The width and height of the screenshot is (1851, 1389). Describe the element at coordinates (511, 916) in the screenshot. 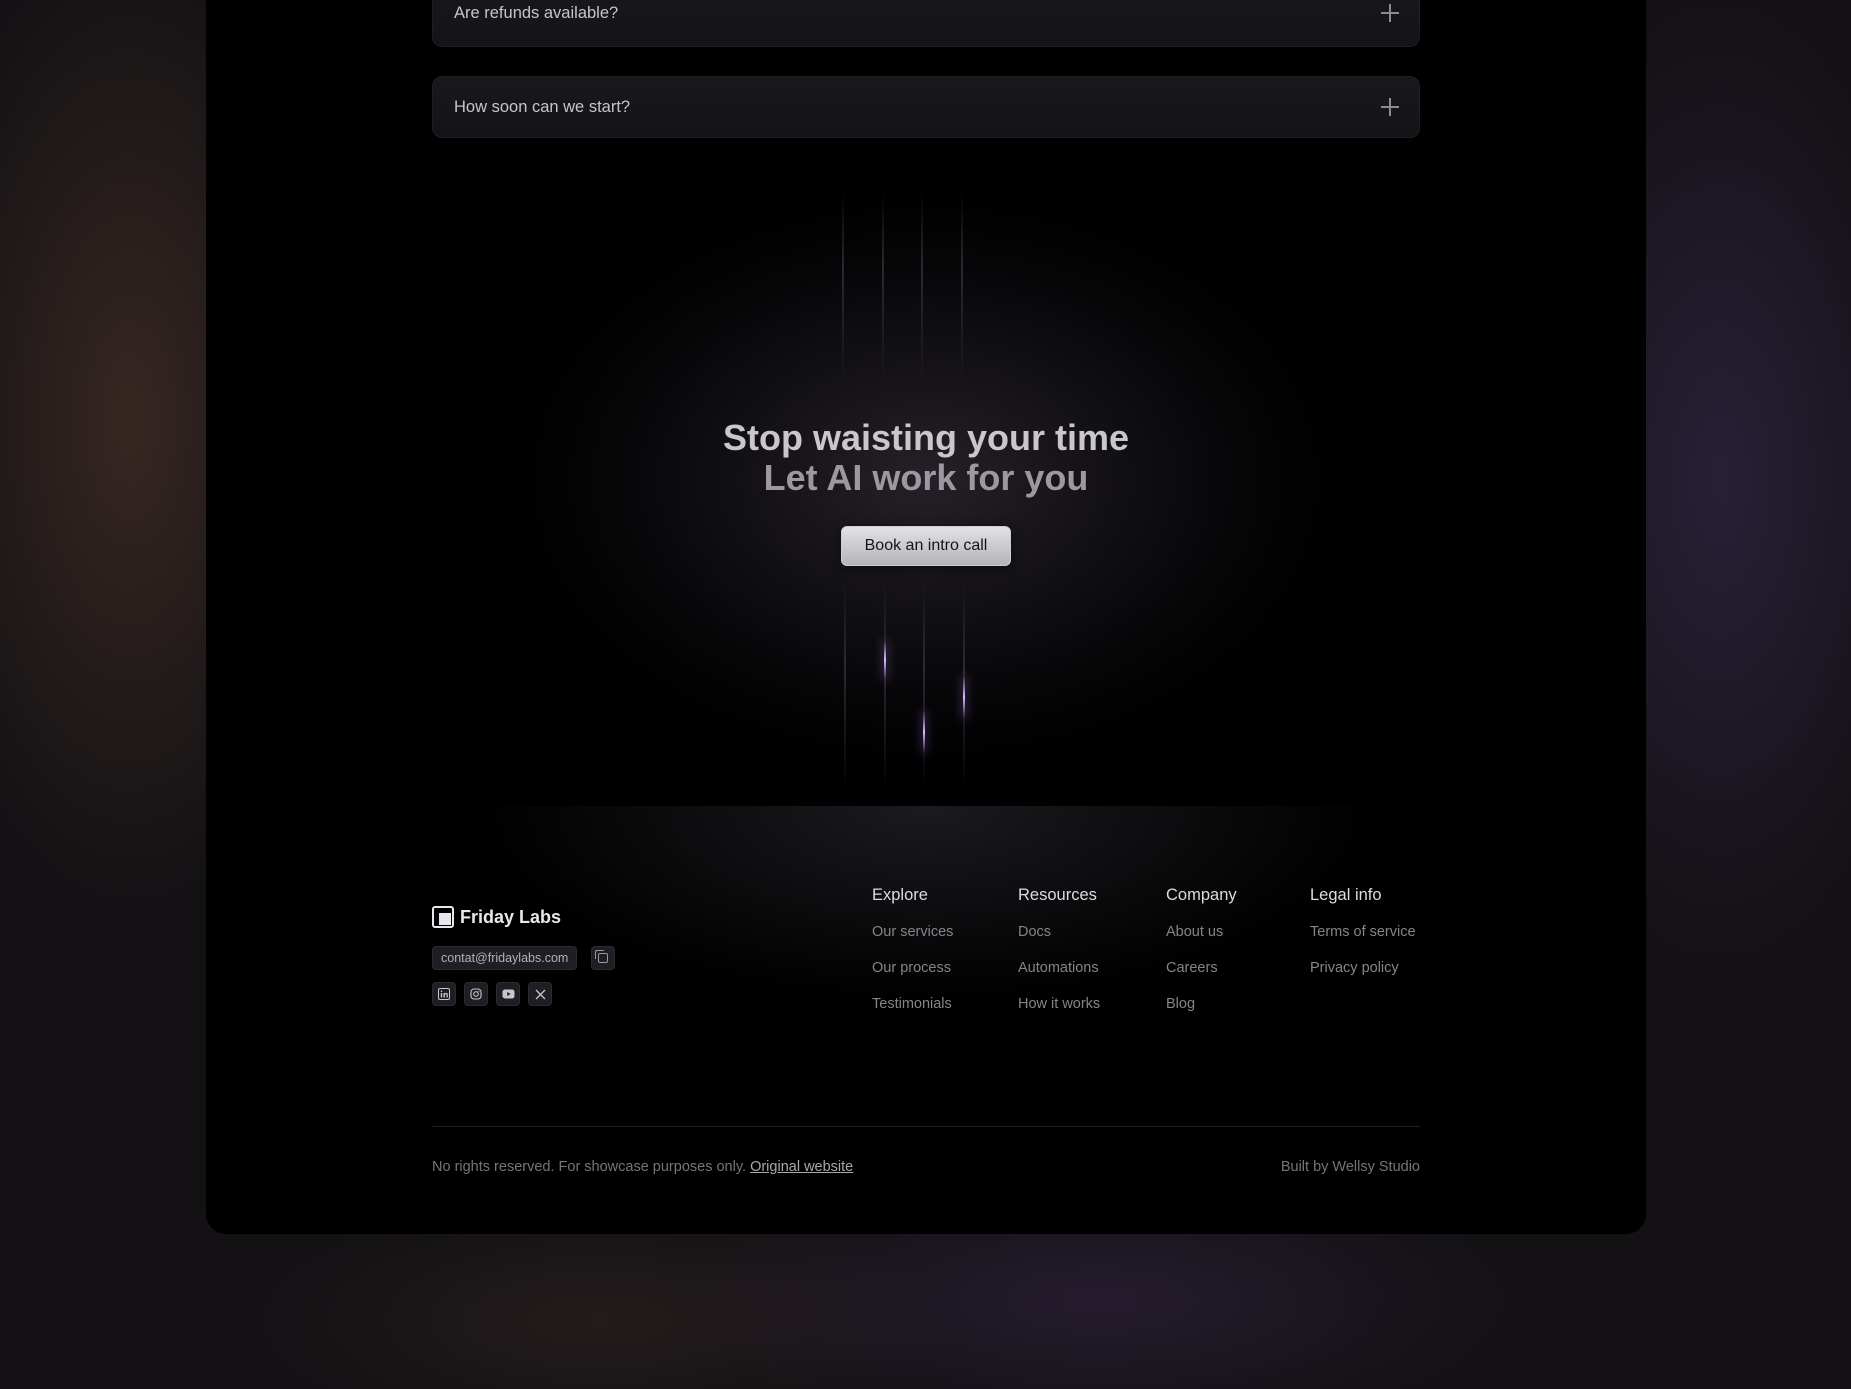

I see `brand-name: Friday Labs` at that location.